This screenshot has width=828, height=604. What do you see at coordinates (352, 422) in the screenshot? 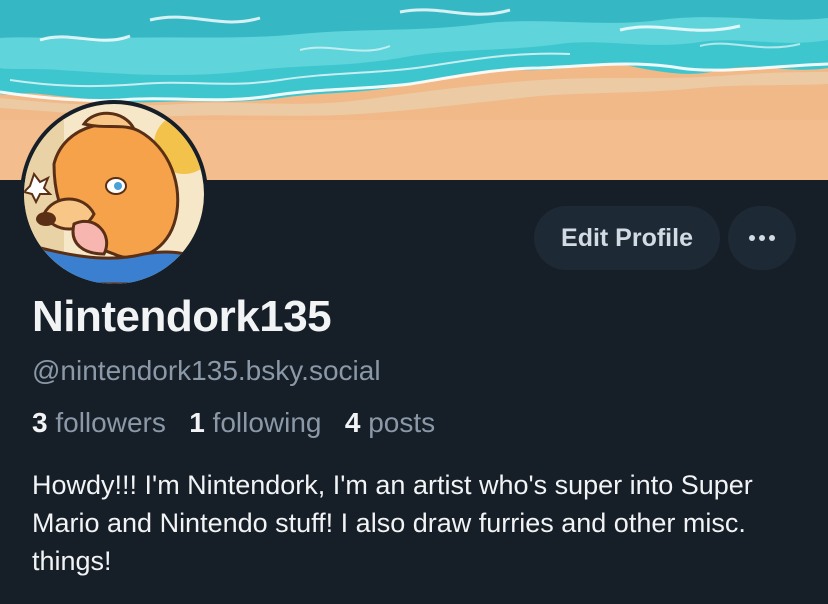
I see `posts-count: 4` at bounding box center [352, 422].